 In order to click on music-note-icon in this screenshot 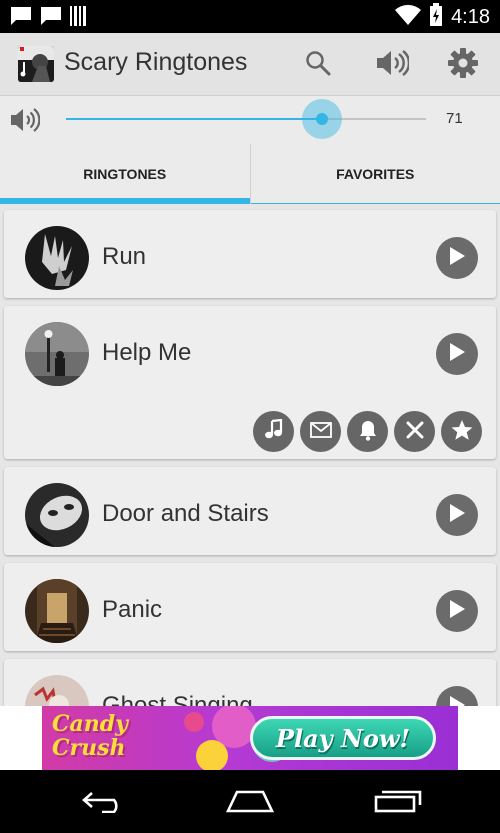, I will do `click(274, 431)`.